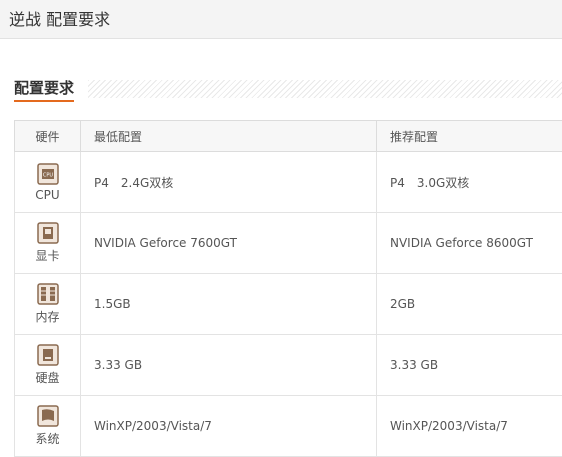 Image resolution: width=562 pixels, height=457 pixels. I want to click on table-row: 内存 1.5GB 2GB, so click(288, 304).